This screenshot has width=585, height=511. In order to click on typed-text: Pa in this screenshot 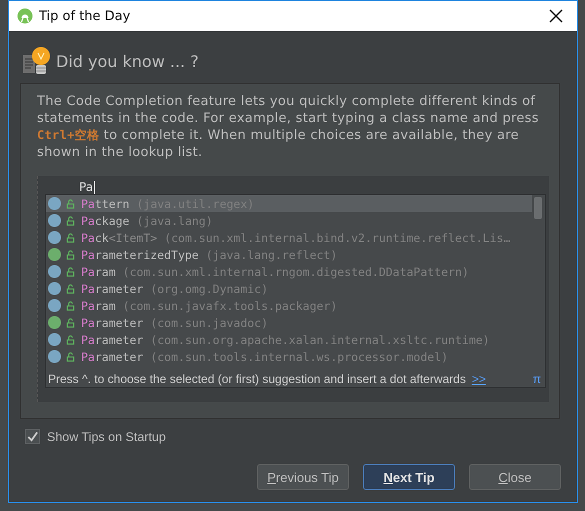, I will do `click(86, 186)`.